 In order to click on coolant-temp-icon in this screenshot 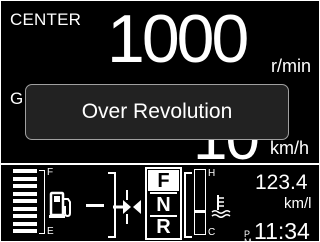, I will do `click(221, 208)`.